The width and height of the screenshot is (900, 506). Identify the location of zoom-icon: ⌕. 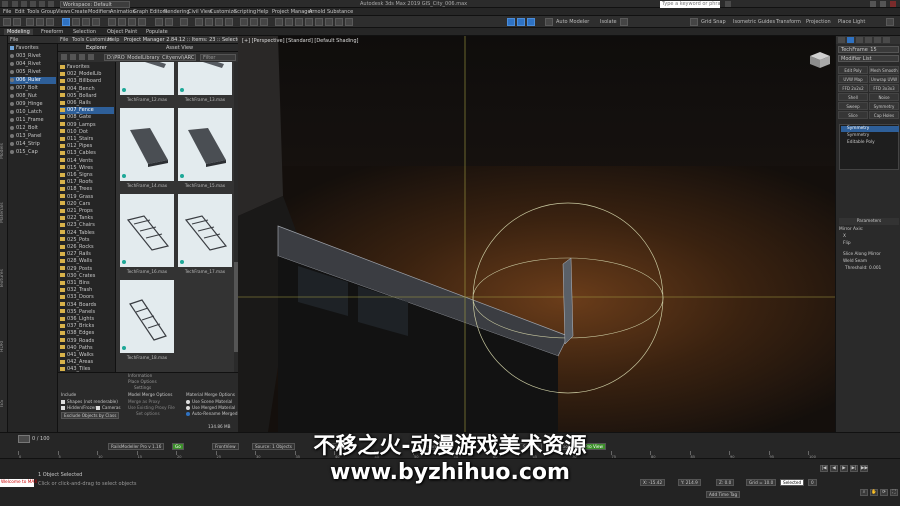
(864, 492).